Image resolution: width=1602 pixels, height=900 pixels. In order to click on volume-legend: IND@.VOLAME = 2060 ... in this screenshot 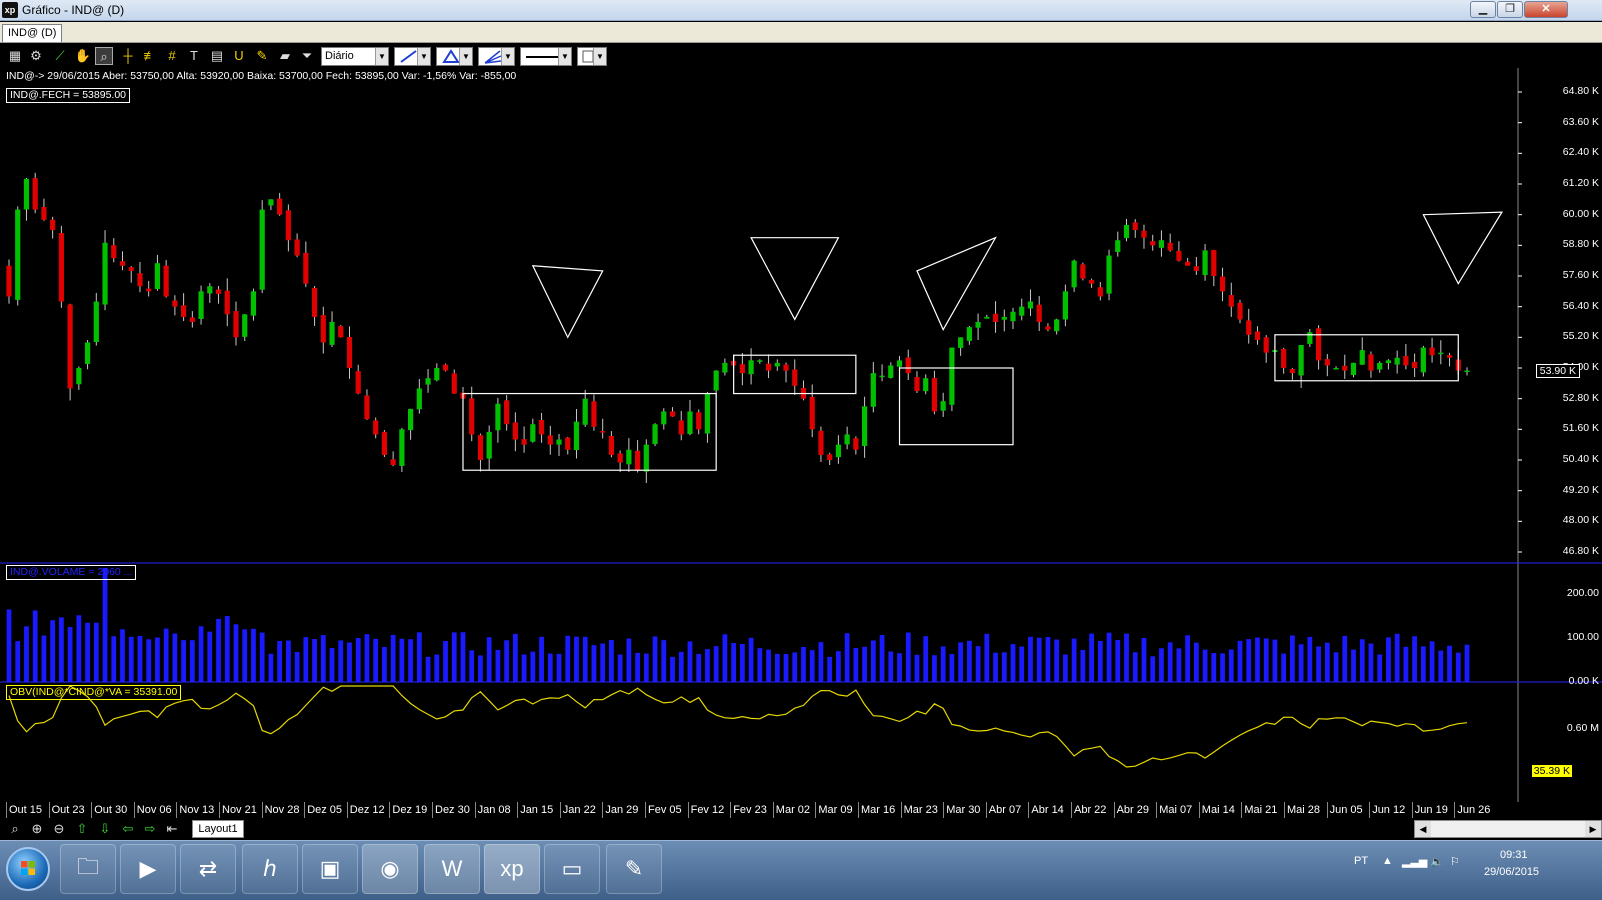, I will do `click(71, 572)`.